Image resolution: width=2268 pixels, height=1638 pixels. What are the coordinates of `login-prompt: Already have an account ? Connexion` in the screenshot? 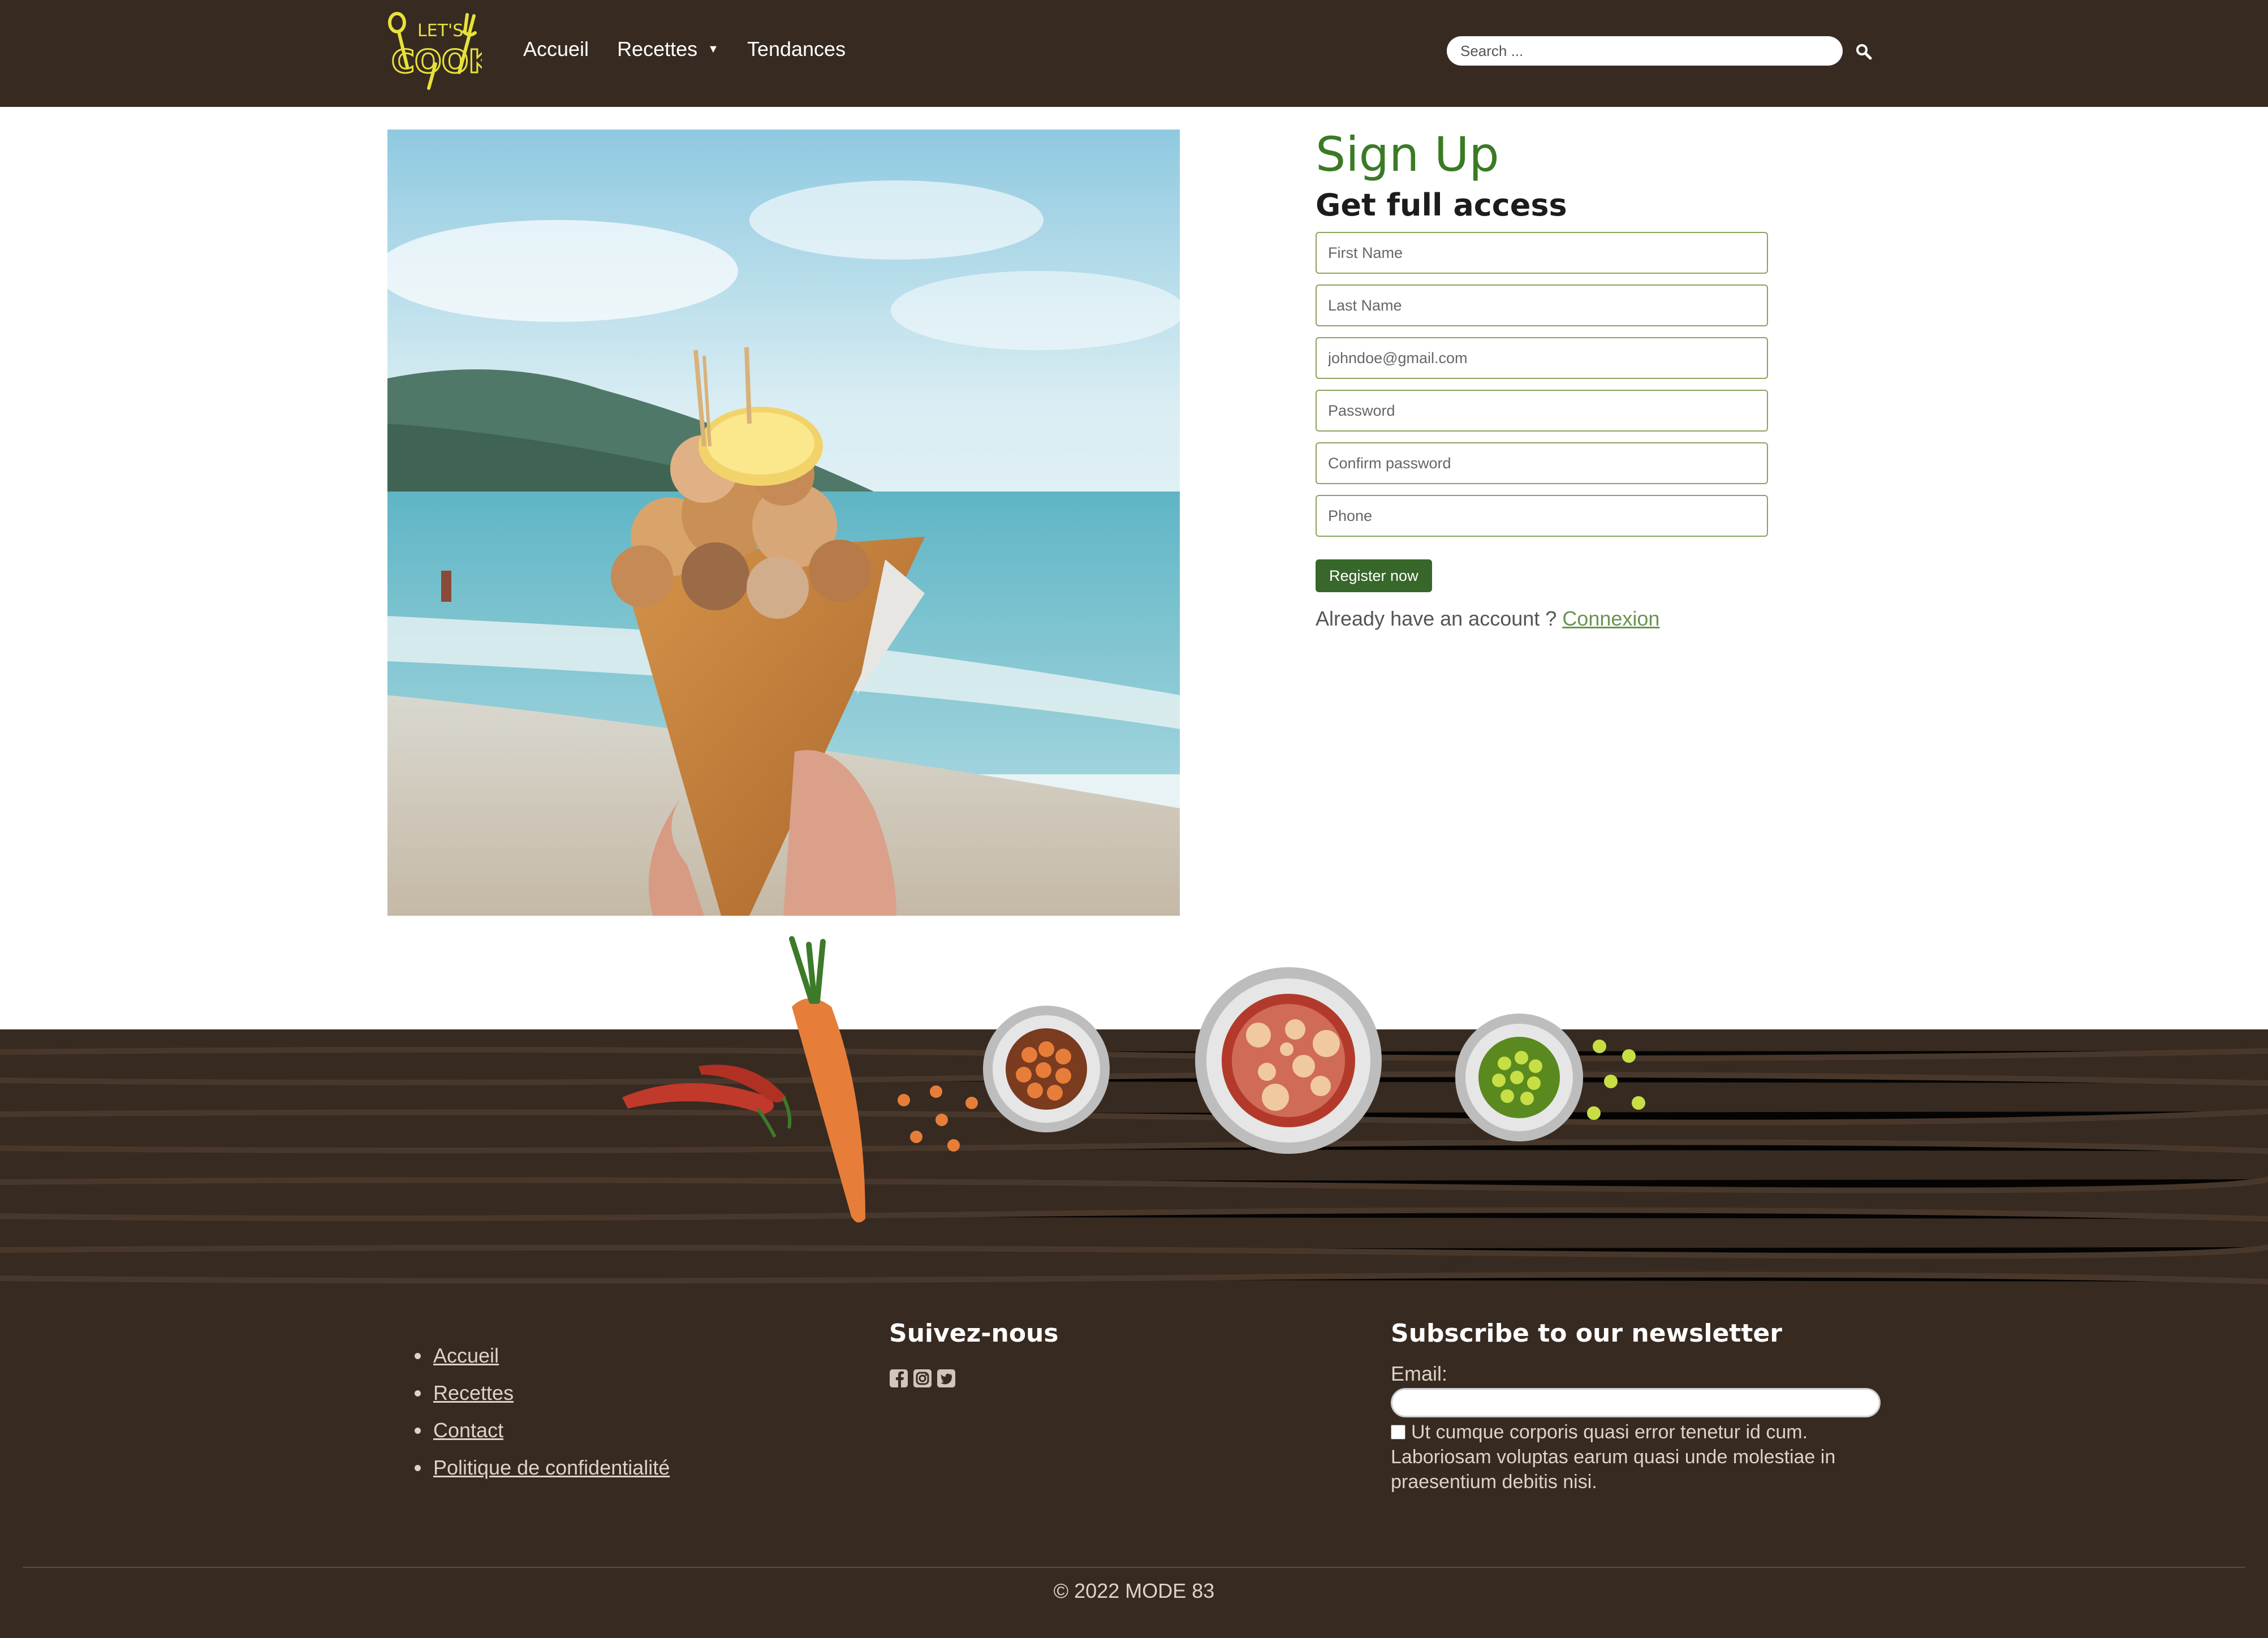 It's located at (1570, 619).